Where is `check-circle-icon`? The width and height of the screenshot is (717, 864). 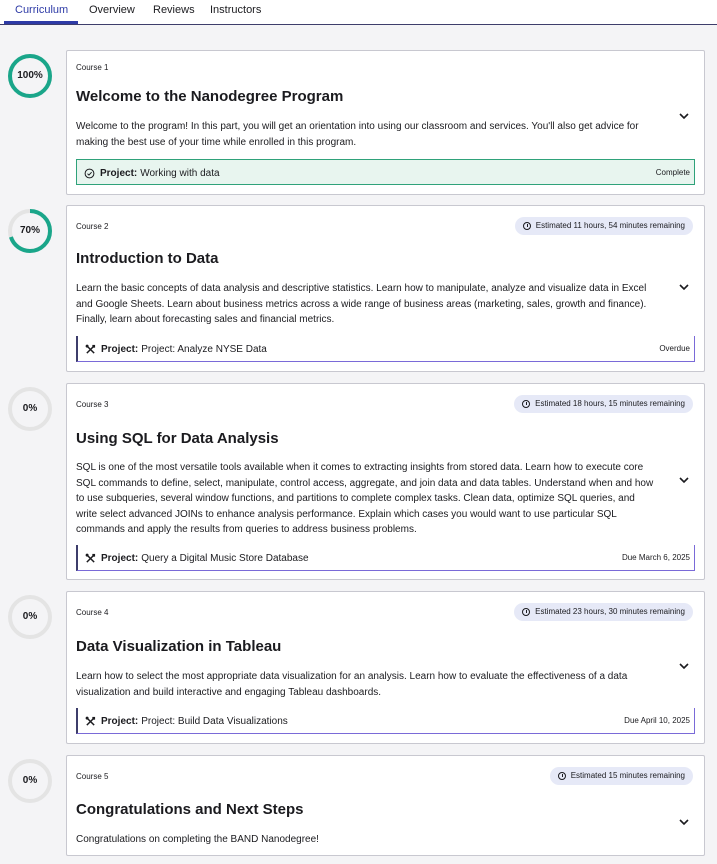
check-circle-icon is located at coordinates (89, 173).